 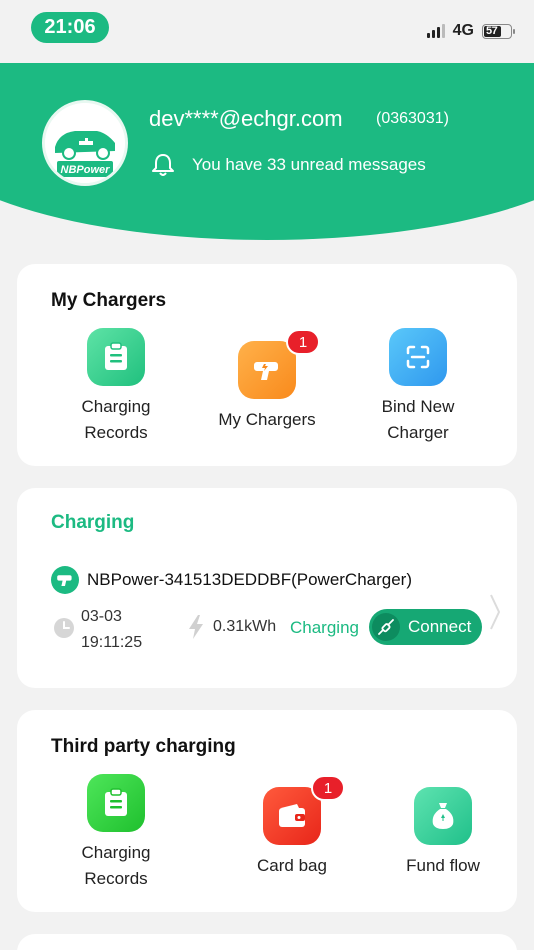 I want to click on card-bag-badge: 1, so click(x=328, y=788).